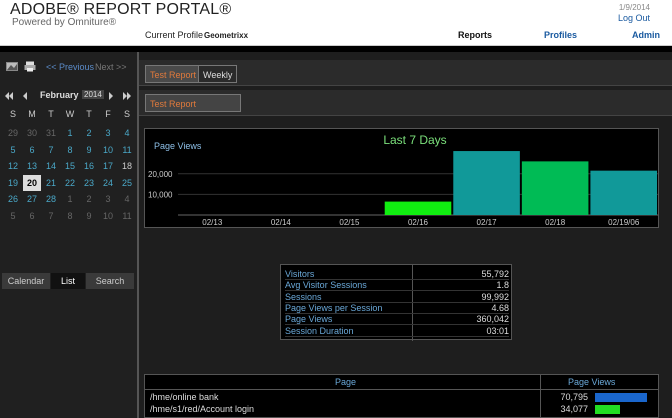 The width and height of the screenshot is (672, 418). I want to click on tab-calendar: Calendar, so click(26, 281).